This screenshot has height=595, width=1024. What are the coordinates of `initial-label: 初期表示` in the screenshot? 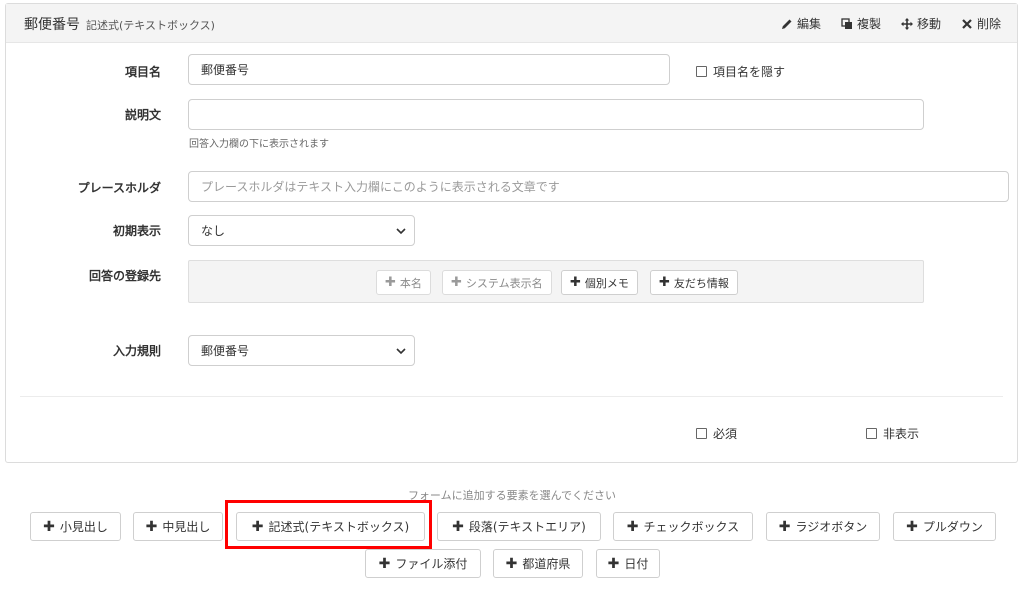 It's located at (136, 231).